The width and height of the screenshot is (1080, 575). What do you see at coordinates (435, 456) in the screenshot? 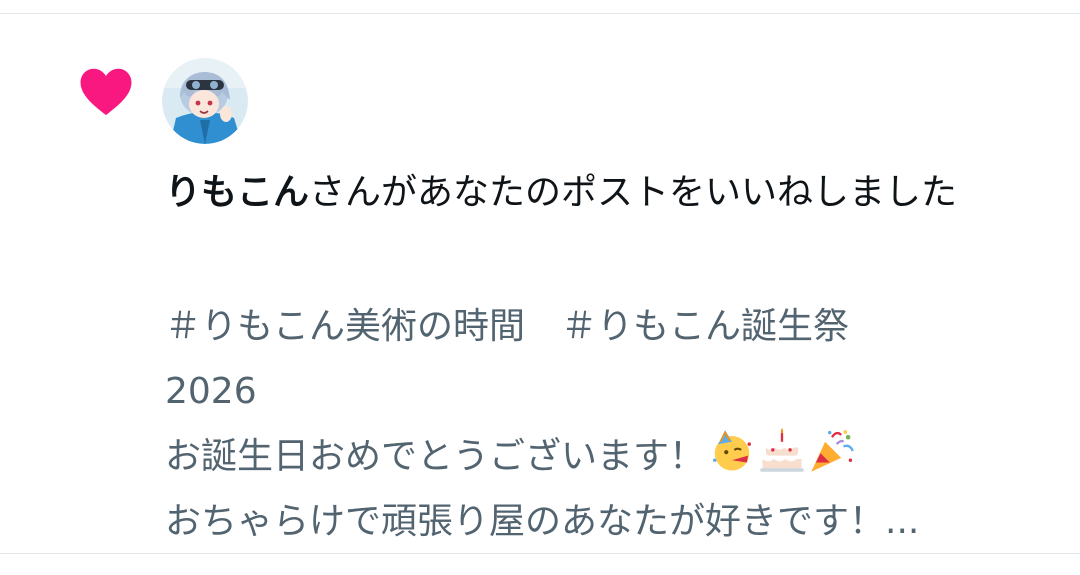
I see `post-greeting: お誕生日おめでとうございます！` at bounding box center [435, 456].